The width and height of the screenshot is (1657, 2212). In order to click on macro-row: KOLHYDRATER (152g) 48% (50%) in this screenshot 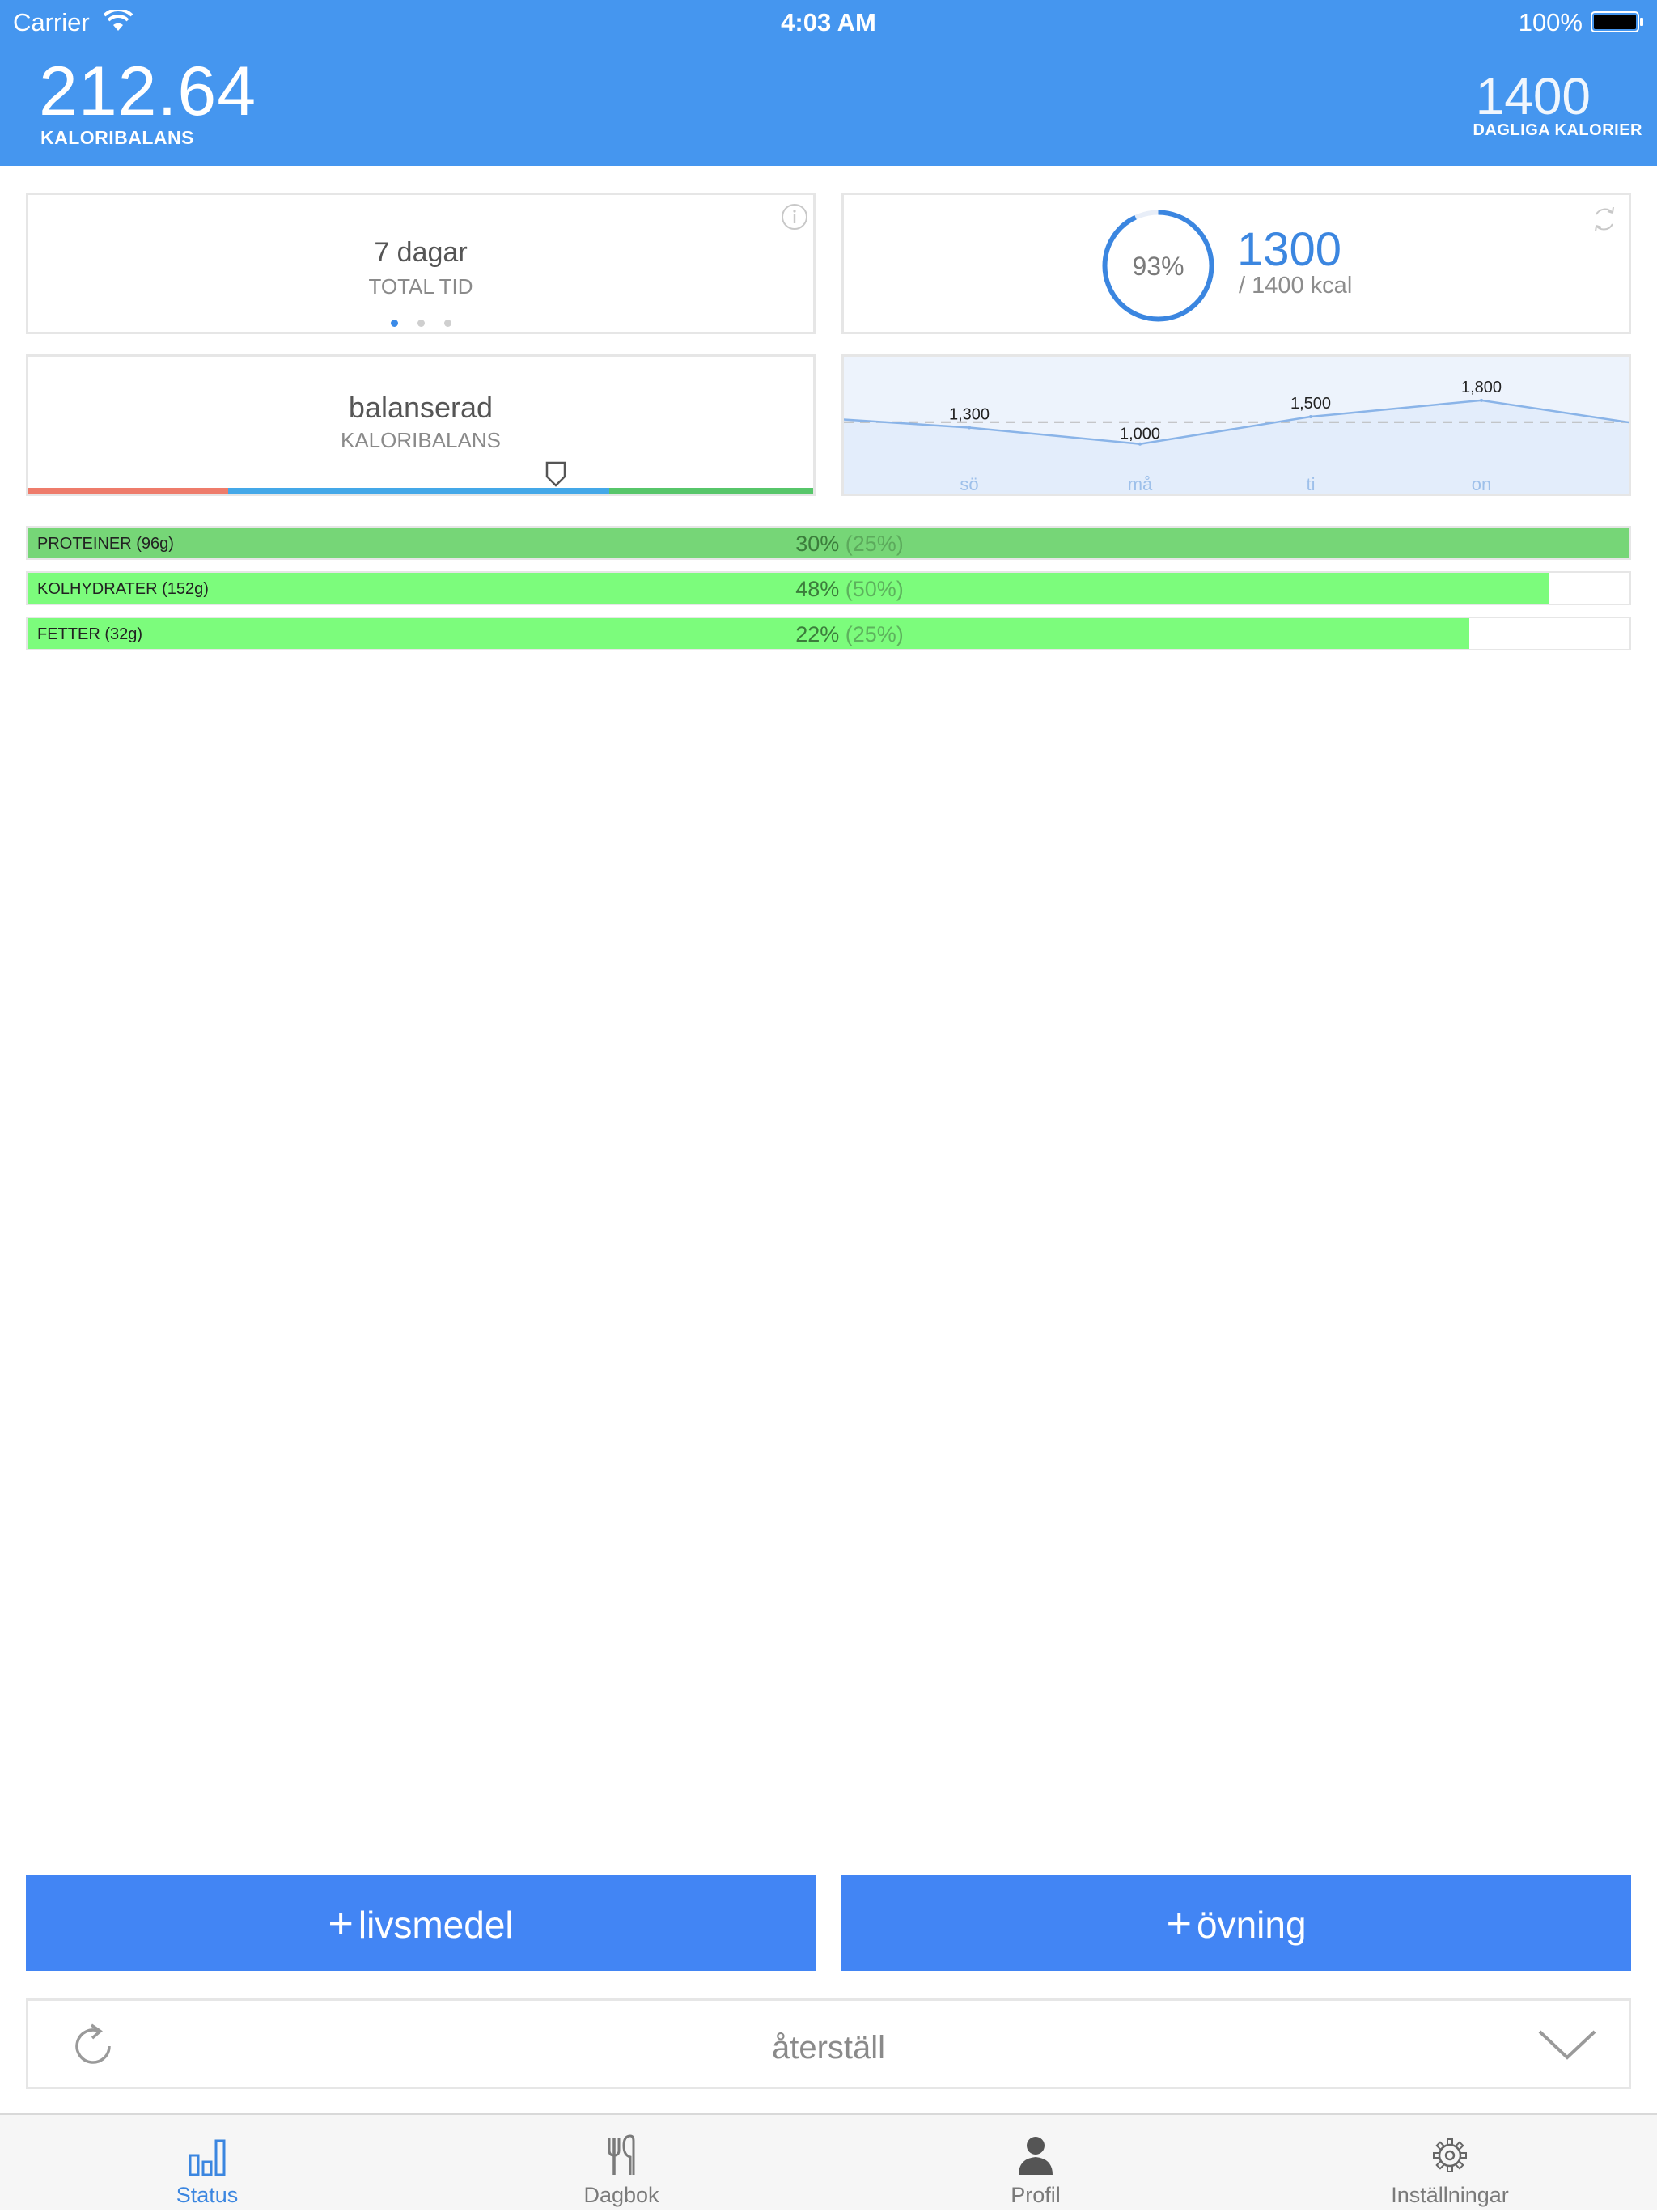, I will do `click(828, 588)`.